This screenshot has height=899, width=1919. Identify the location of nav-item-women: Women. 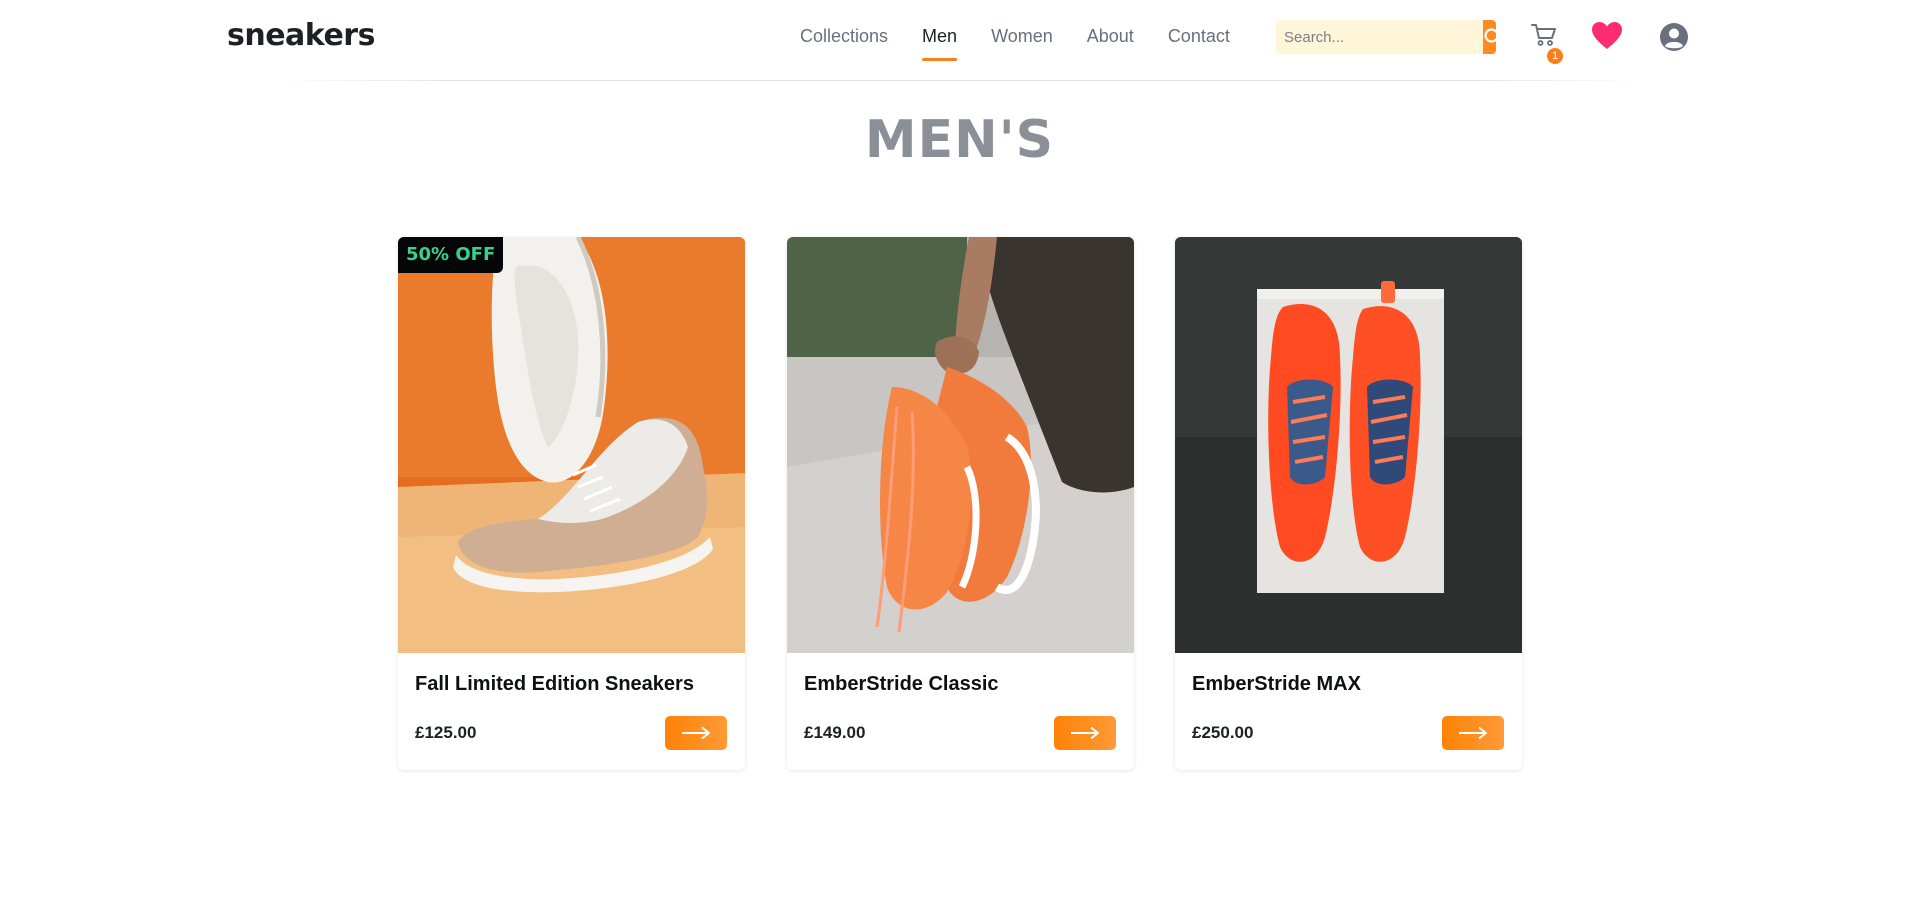
(1022, 42).